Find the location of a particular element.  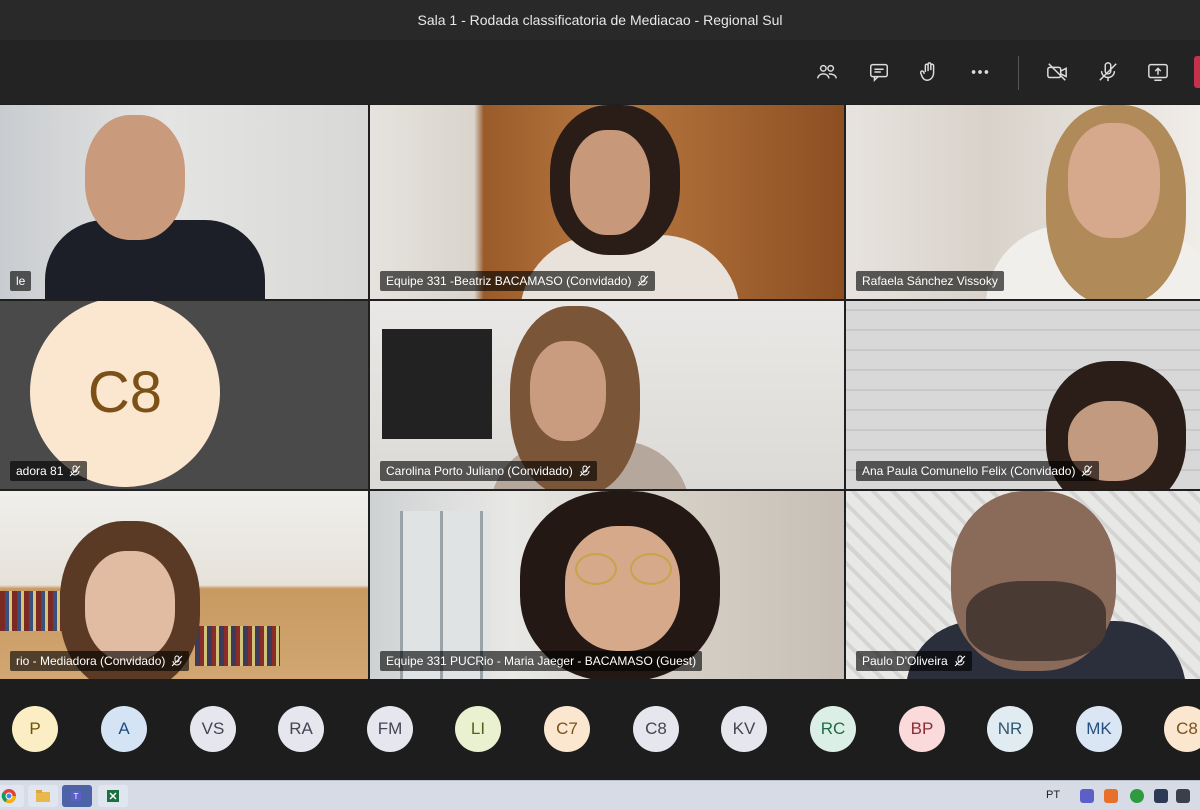

video-tile: Paulo D'Oliveira is located at coordinates (1023, 585).